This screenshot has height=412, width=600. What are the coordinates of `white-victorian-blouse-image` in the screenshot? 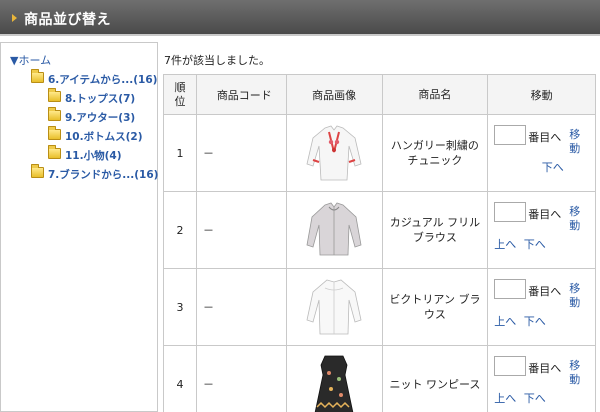 It's located at (334, 307).